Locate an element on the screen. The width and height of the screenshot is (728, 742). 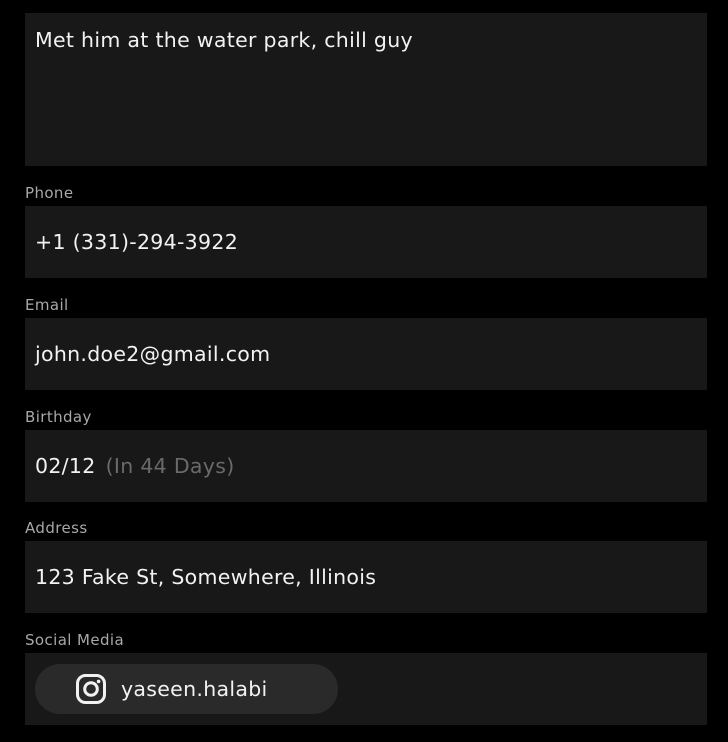
instagram-icon is located at coordinates (91, 689).